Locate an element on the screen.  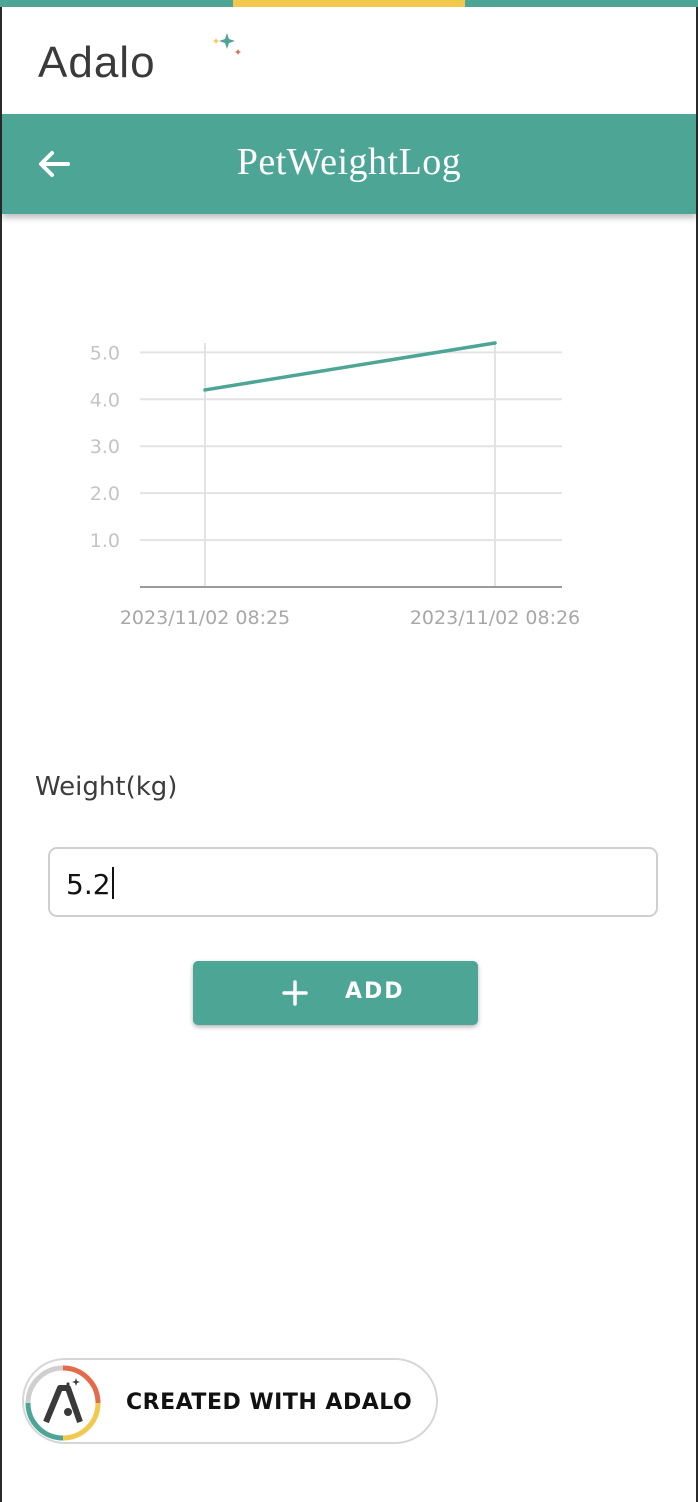
weight-input: 5.2 is located at coordinates (353, 882).